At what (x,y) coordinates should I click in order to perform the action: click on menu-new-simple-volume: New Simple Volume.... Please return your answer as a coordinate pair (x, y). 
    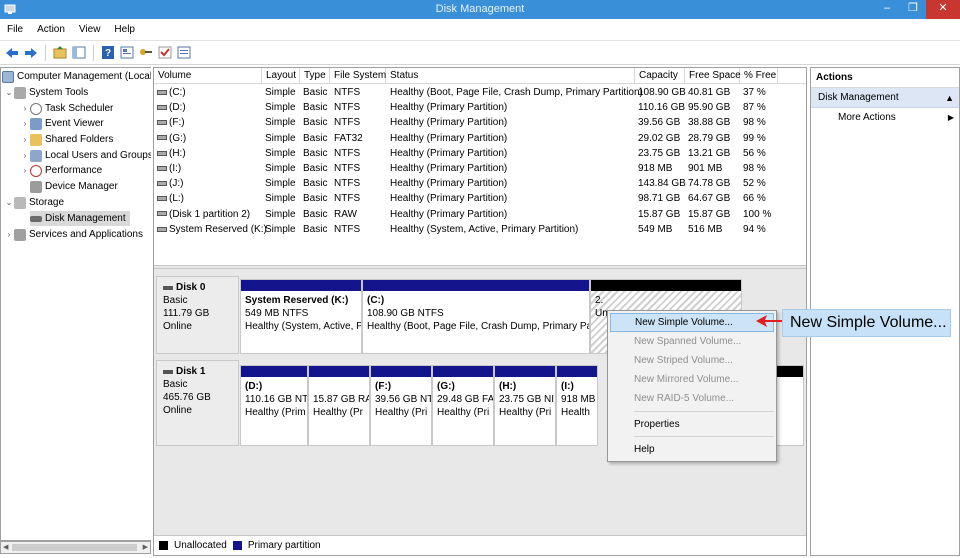
    Looking at the image, I should click on (692, 322).